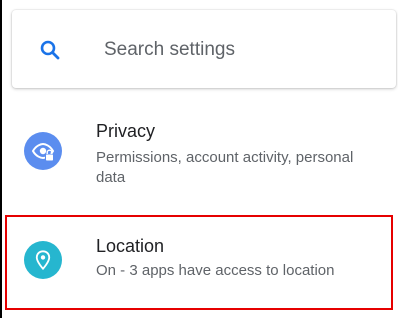  What do you see at coordinates (169, 49) in the screenshot?
I see `search-placeholder: Search settings` at bounding box center [169, 49].